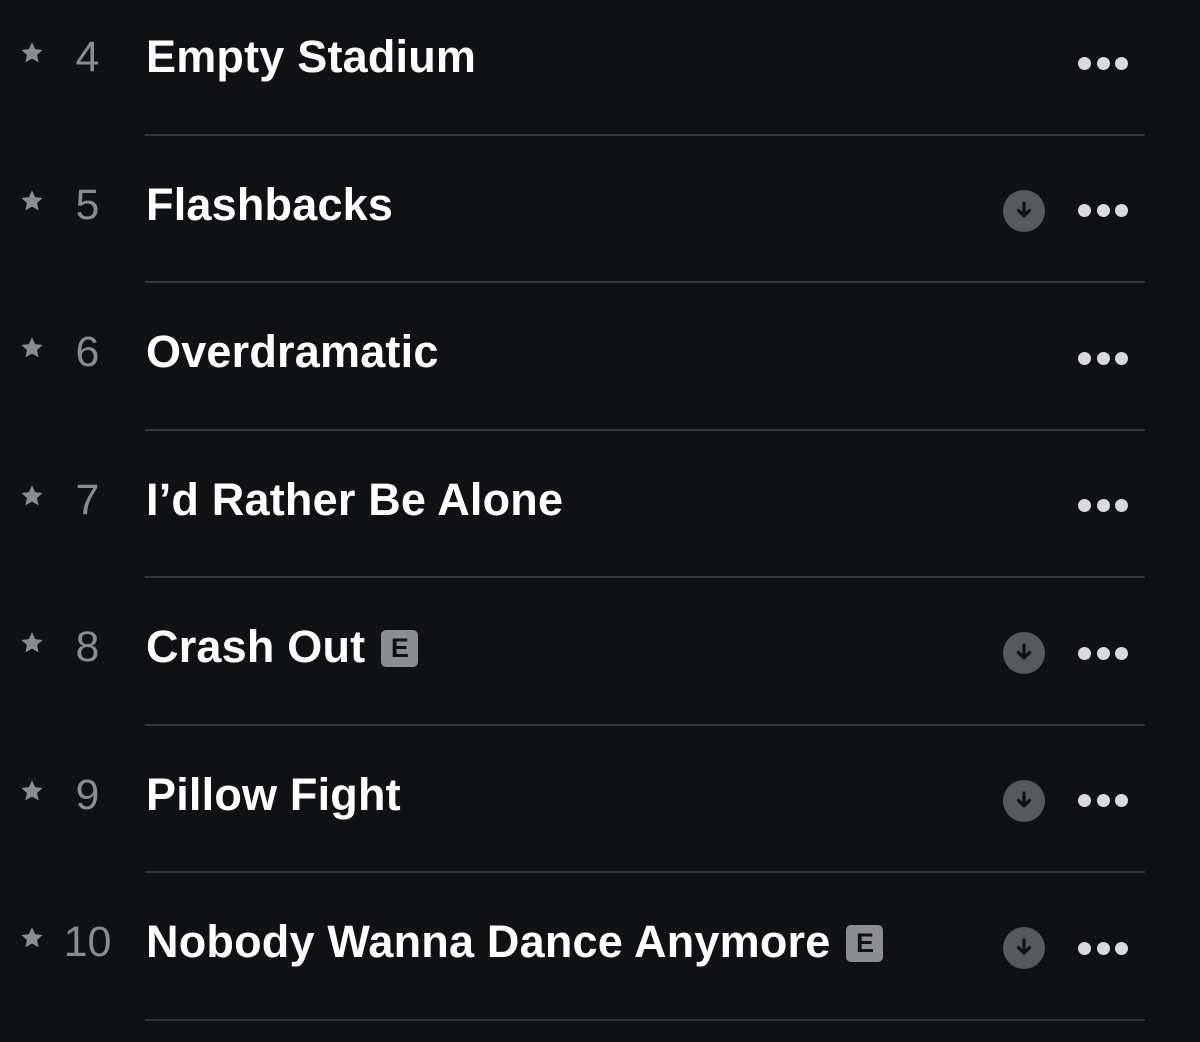 The image size is (1200, 1042). I want to click on track-row: 10 Nobody Wanna Dance Anymore E, so click(600, 947).